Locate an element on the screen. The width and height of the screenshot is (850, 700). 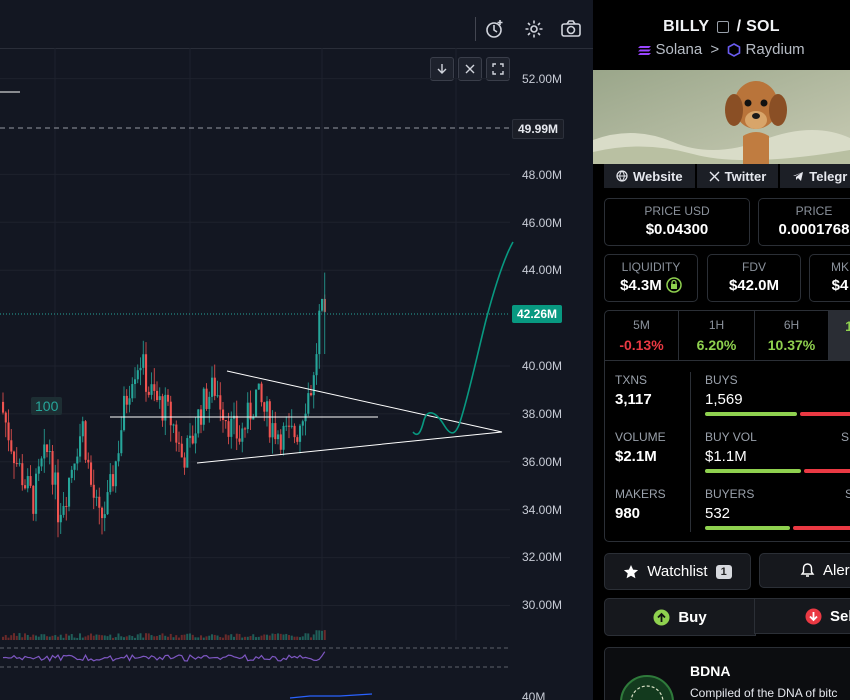
arrow-up-circle-icon is located at coordinates (661, 617).